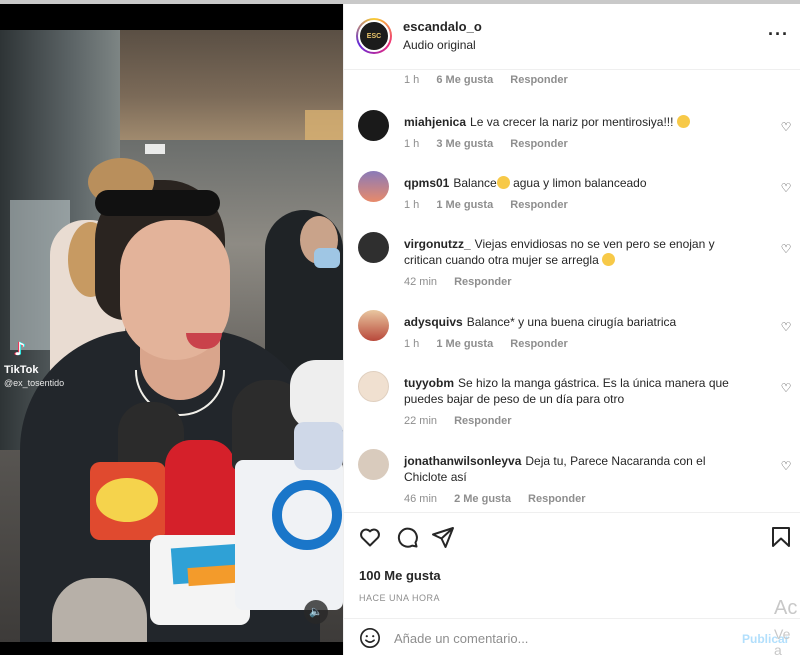 The width and height of the screenshot is (800, 655). I want to click on tiktok-watermark: TikTok, so click(21, 370).